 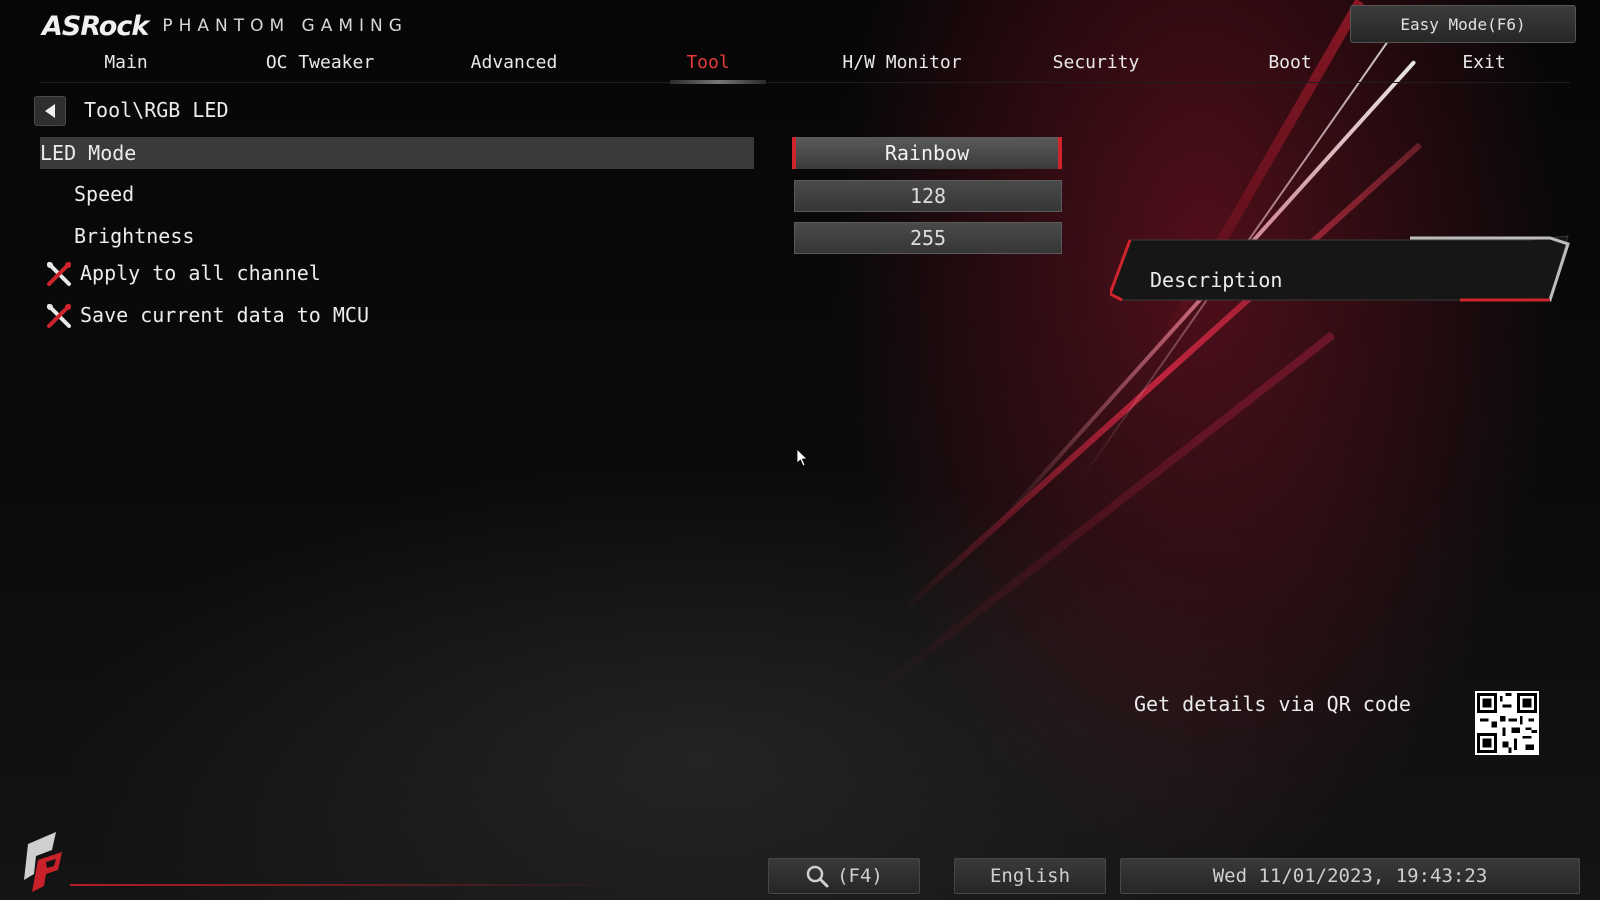 What do you see at coordinates (320, 64) in the screenshot?
I see `tab-oc-tweaker: OC Tweaker` at bounding box center [320, 64].